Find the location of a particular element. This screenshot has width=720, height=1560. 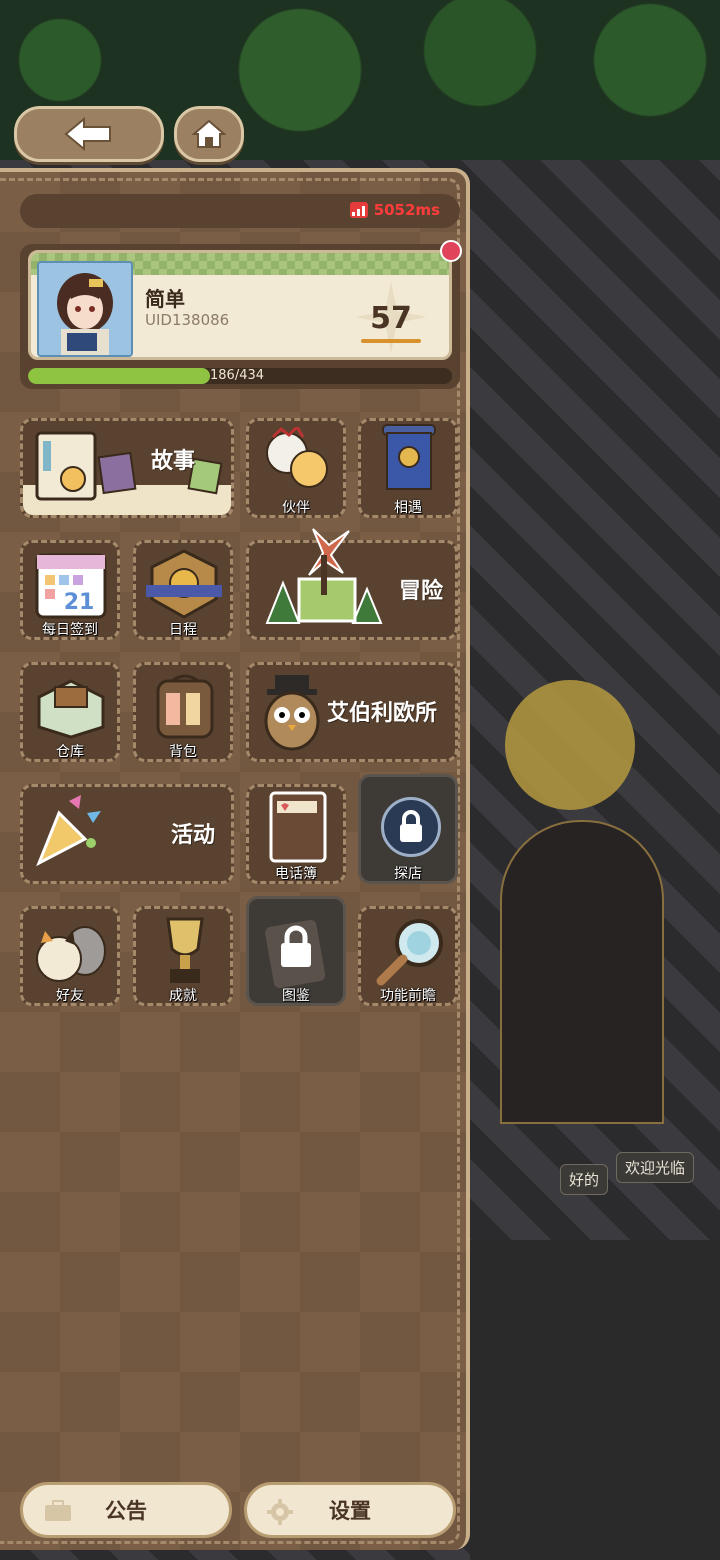

encyclopedia-lock-icon is located at coordinates (295, 954).